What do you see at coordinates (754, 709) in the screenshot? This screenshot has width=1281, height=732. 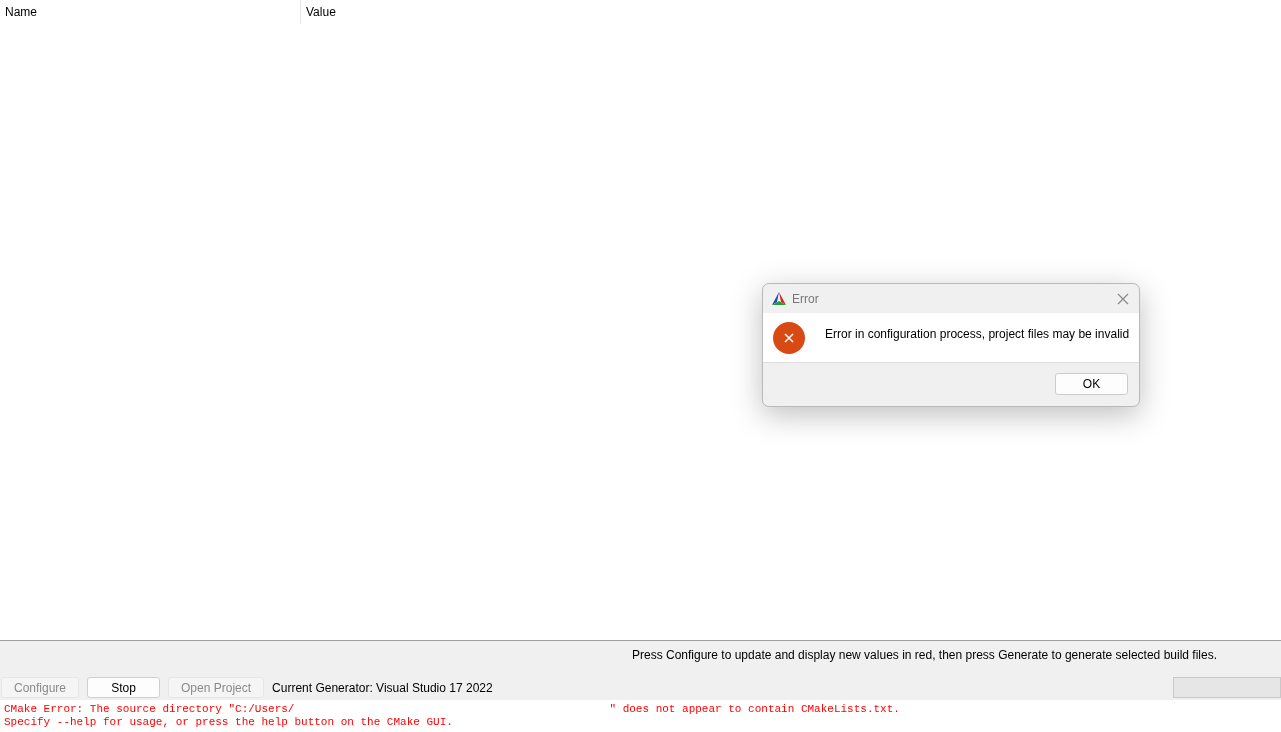 I see `log-text: " does not appear to contain CMakeLists.txt.` at bounding box center [754, 709].